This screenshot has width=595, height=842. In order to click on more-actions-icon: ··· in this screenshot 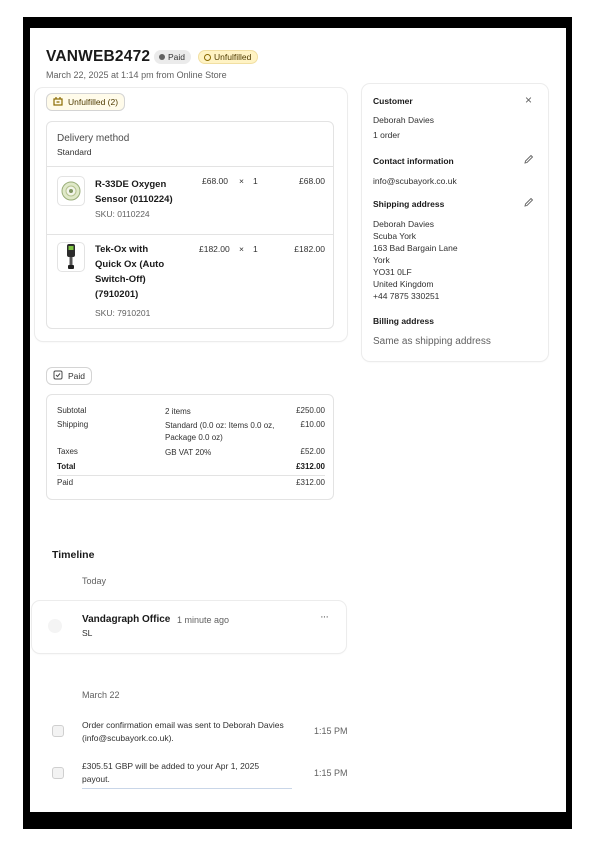, I will do `click(324, 617)`.